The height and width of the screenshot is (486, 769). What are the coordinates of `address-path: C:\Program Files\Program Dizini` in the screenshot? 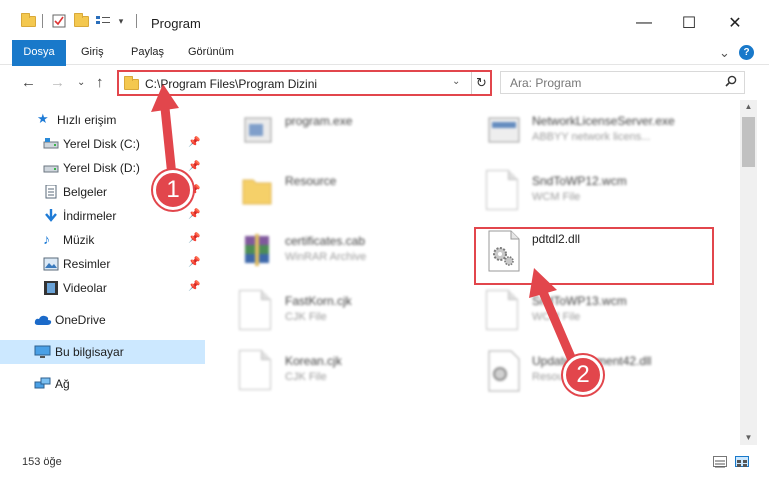 It's located at (231, 84).